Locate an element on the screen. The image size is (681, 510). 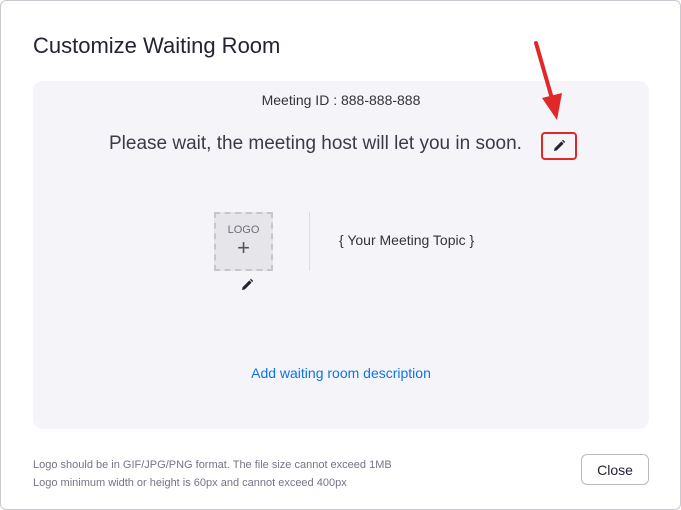
meeting-topic: { Your Meeting Topic } is located at coordinates (406, 240).